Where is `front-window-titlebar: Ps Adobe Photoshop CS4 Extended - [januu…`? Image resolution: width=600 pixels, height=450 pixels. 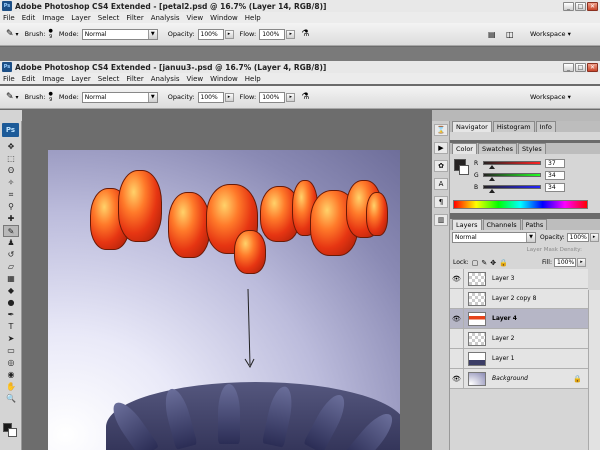
front-window-titlebar: Ps Adobe Photoshop CS4 Extended - [januu… is located at coordinates (300, 67).